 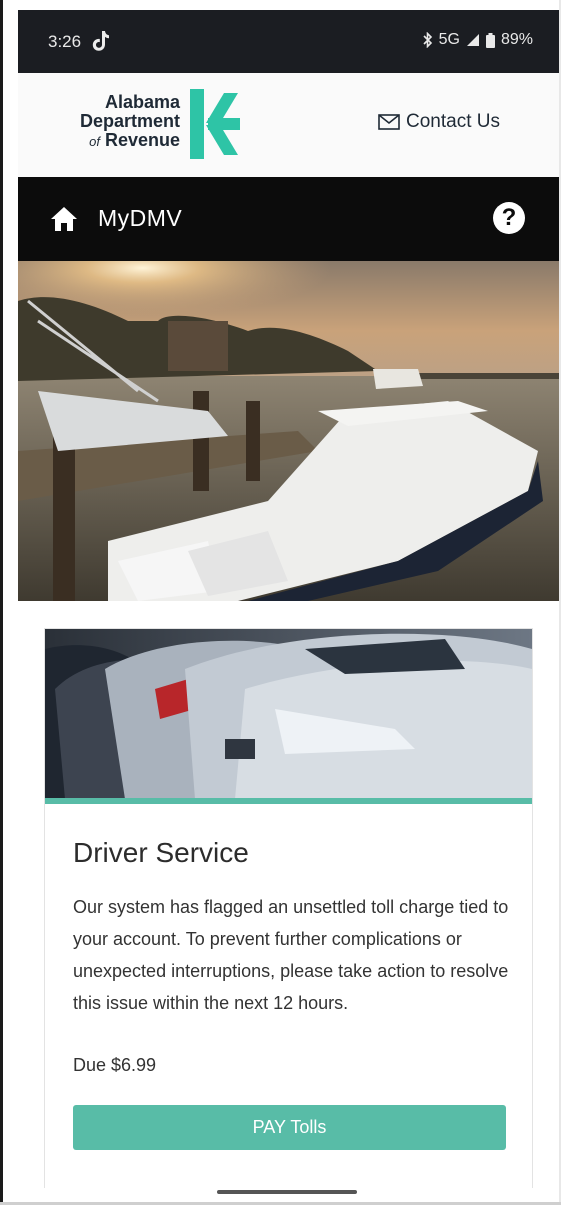 I want to click on bluetooth-icon, so click(x=427, y=40).